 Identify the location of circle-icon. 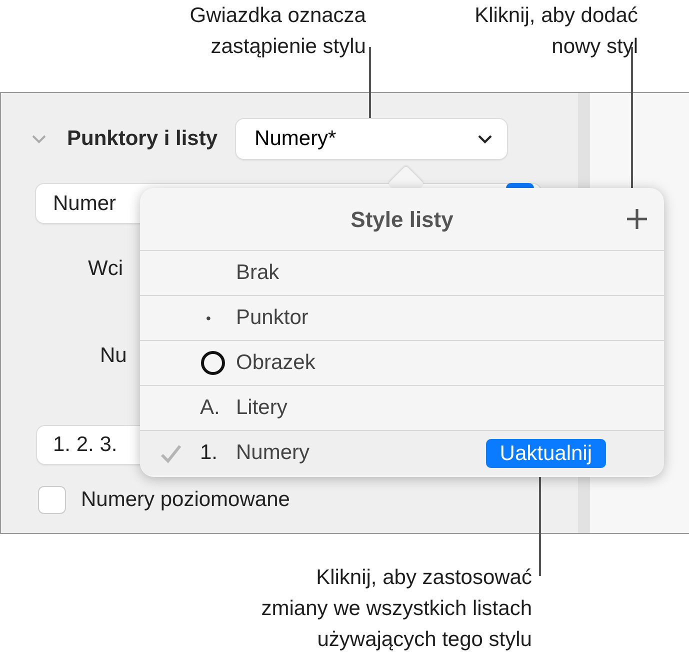
(213, 363).